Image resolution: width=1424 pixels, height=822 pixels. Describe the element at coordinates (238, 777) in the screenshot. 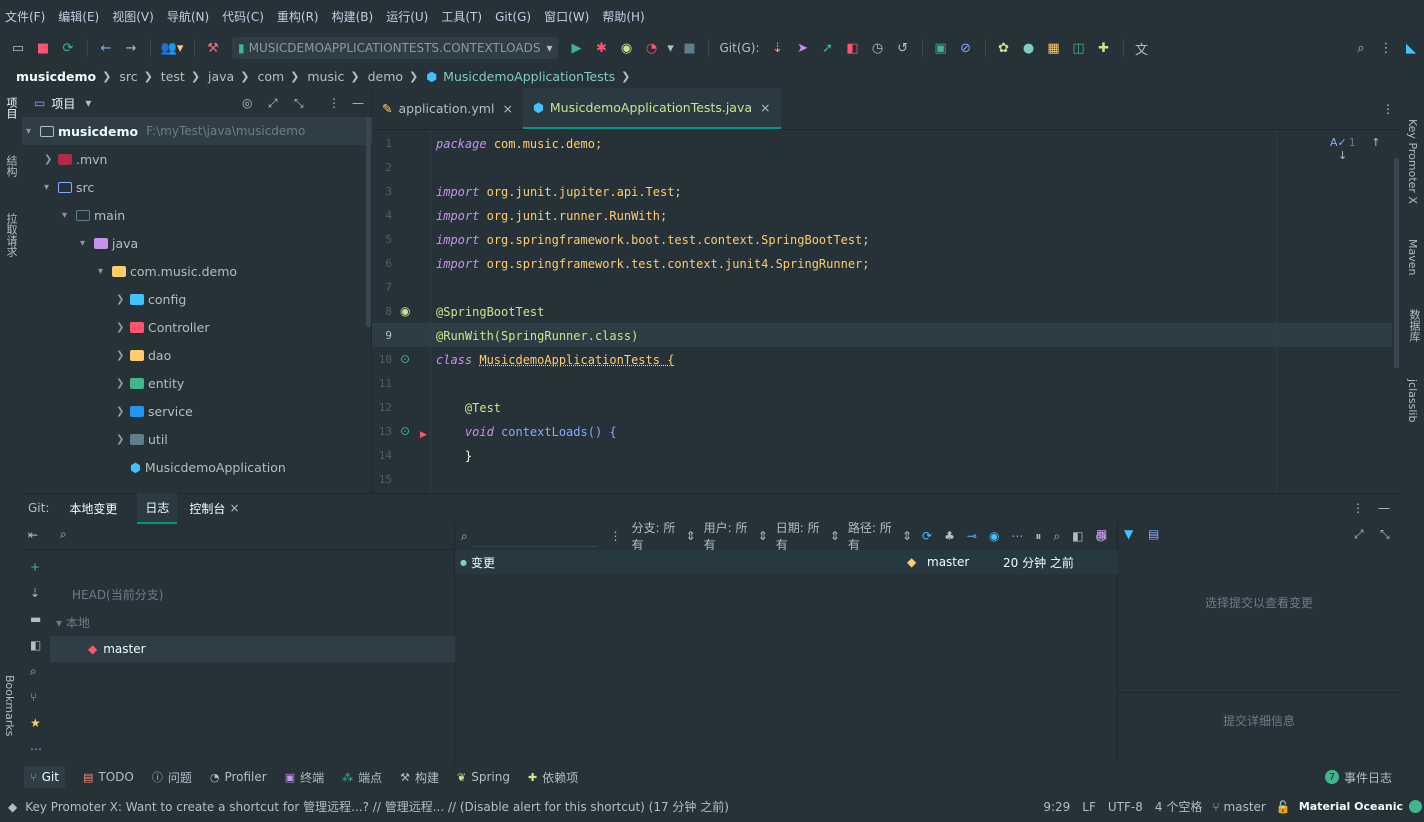

I see `toolwin-profiler: ◔ Profiler` at that location.